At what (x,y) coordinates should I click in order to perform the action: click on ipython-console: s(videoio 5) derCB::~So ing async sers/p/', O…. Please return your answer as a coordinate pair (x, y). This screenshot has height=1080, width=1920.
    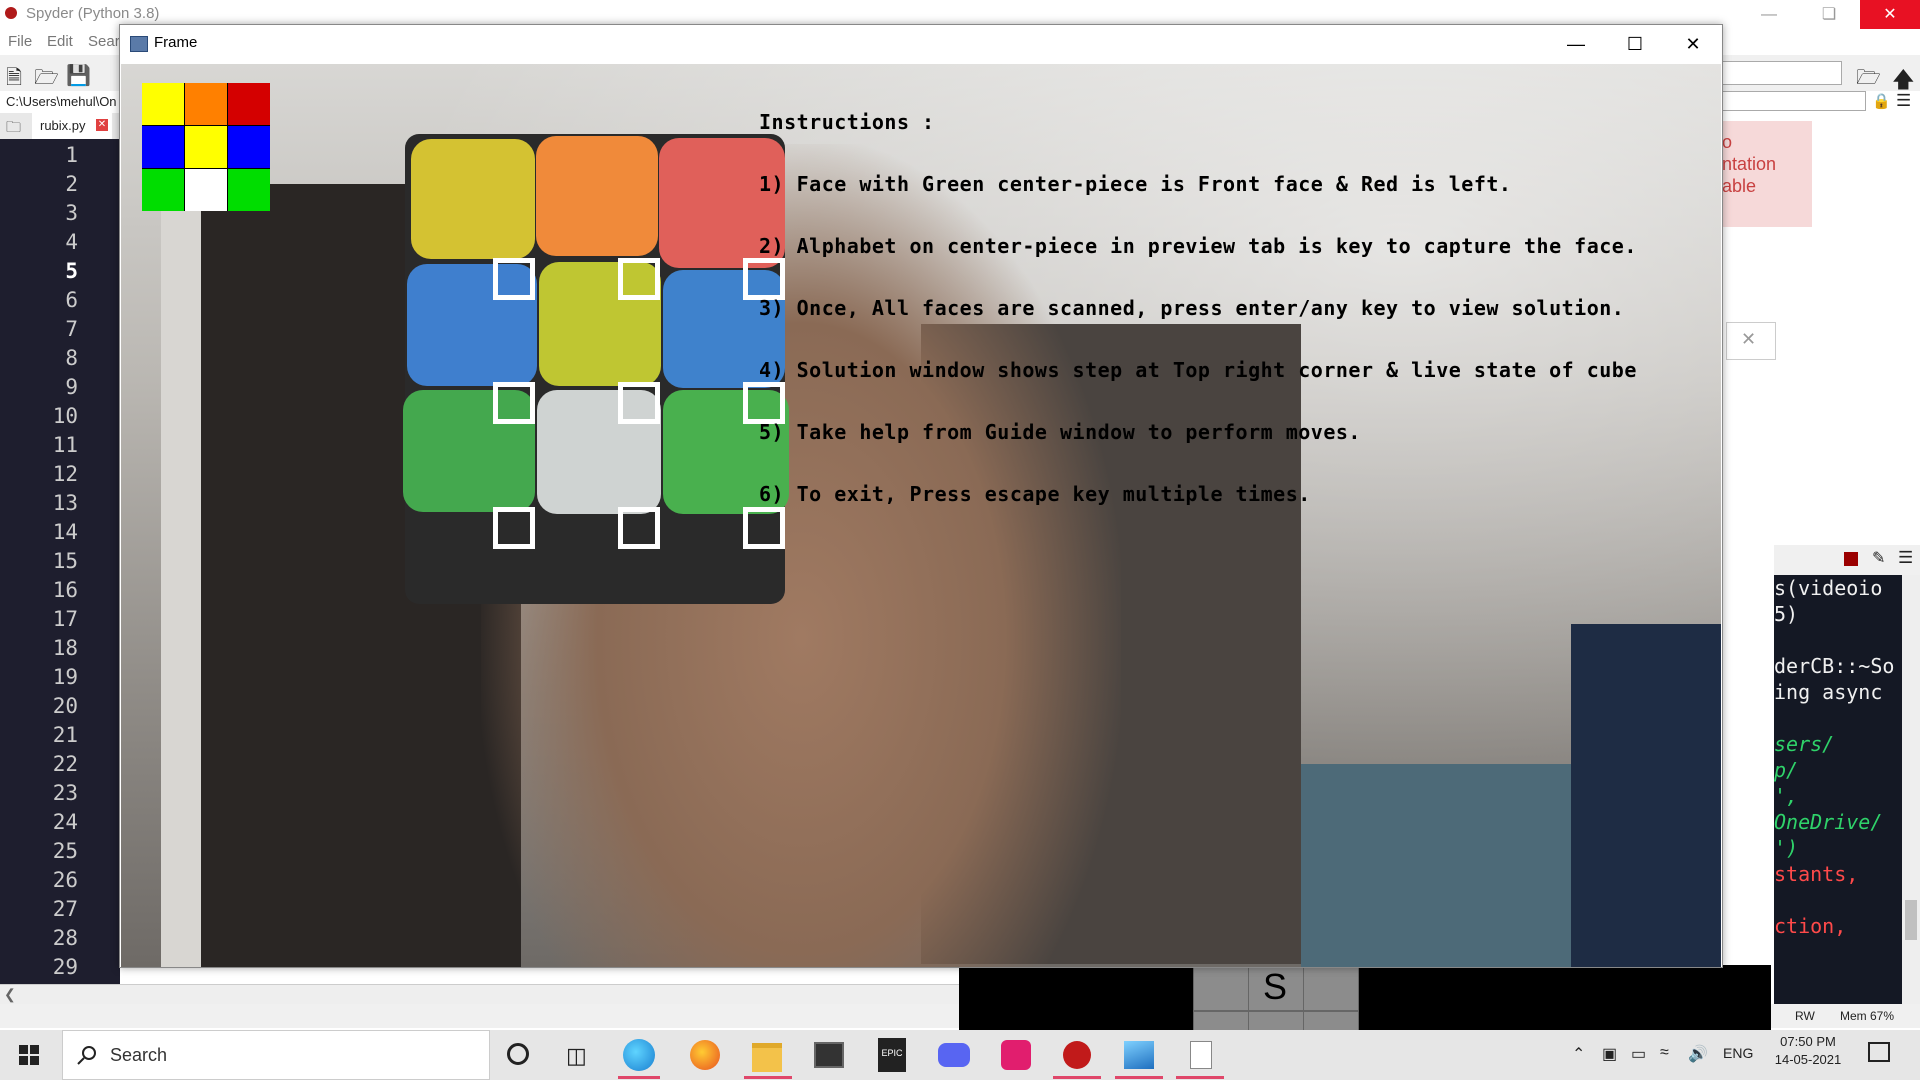
    Looking at the image, I should click on (1847, 790).